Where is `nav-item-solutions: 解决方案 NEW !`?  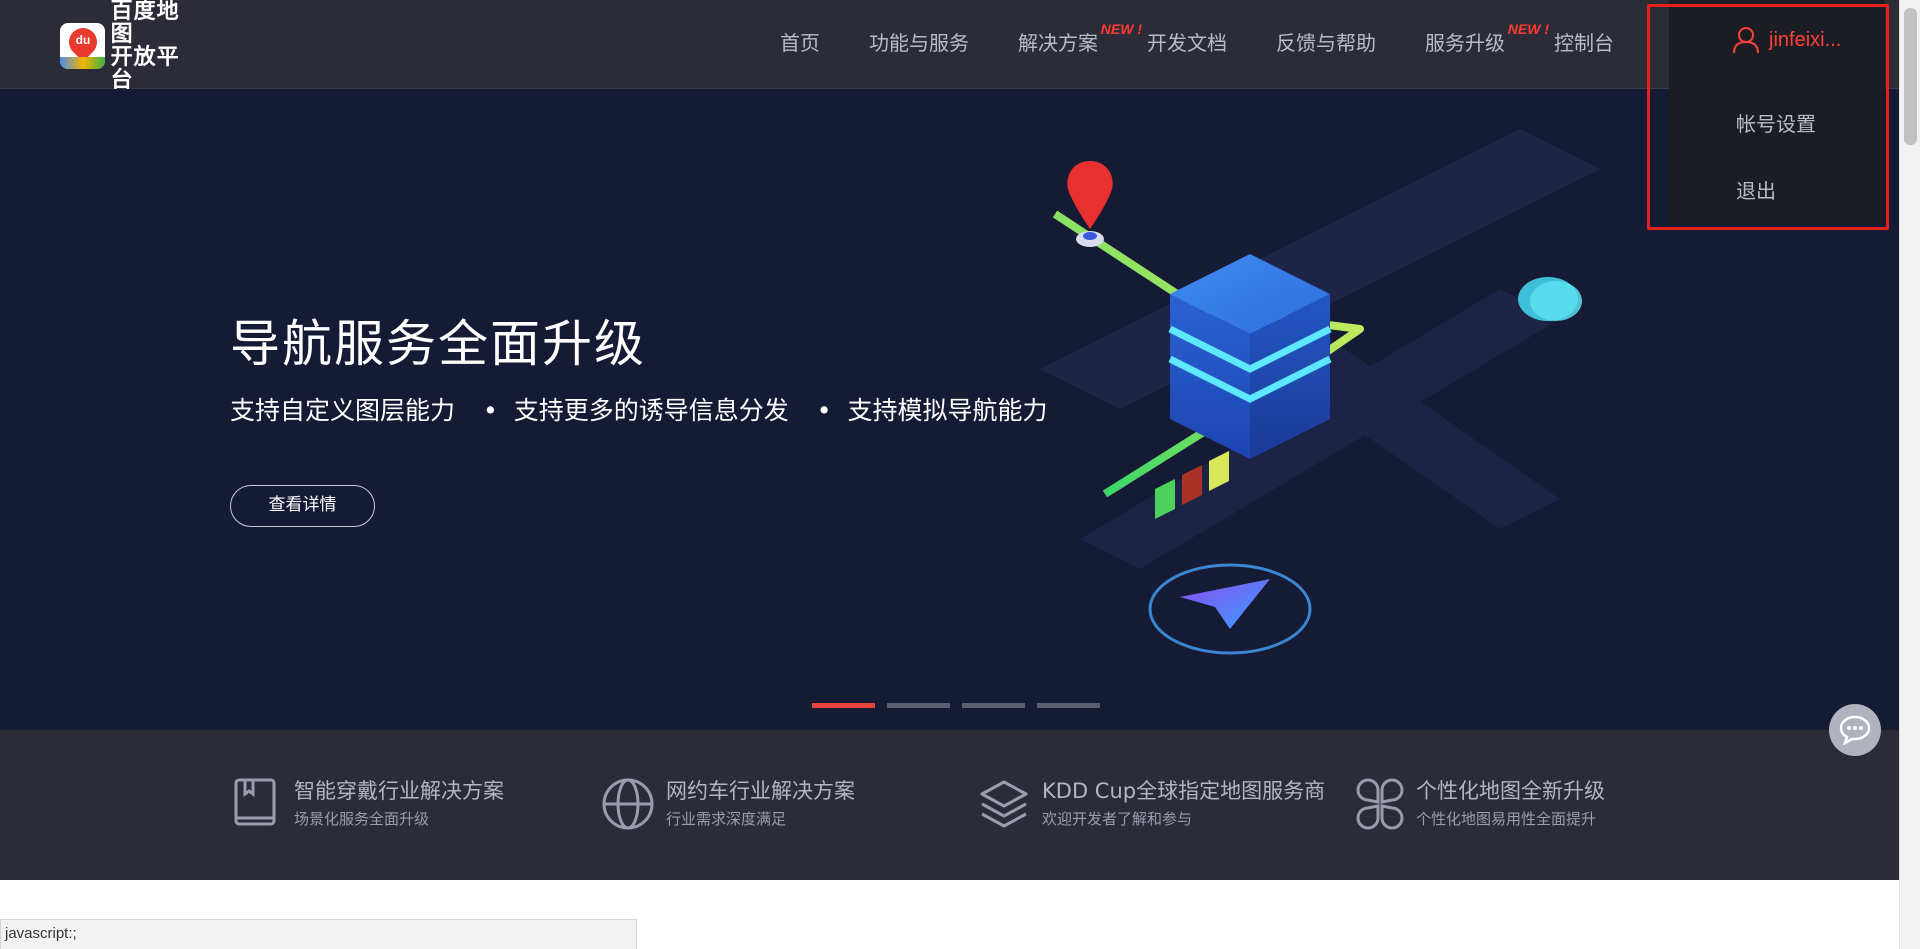
nav-item-solutions: 解决方案 NEW ! is located at coordinates (1080, 39).